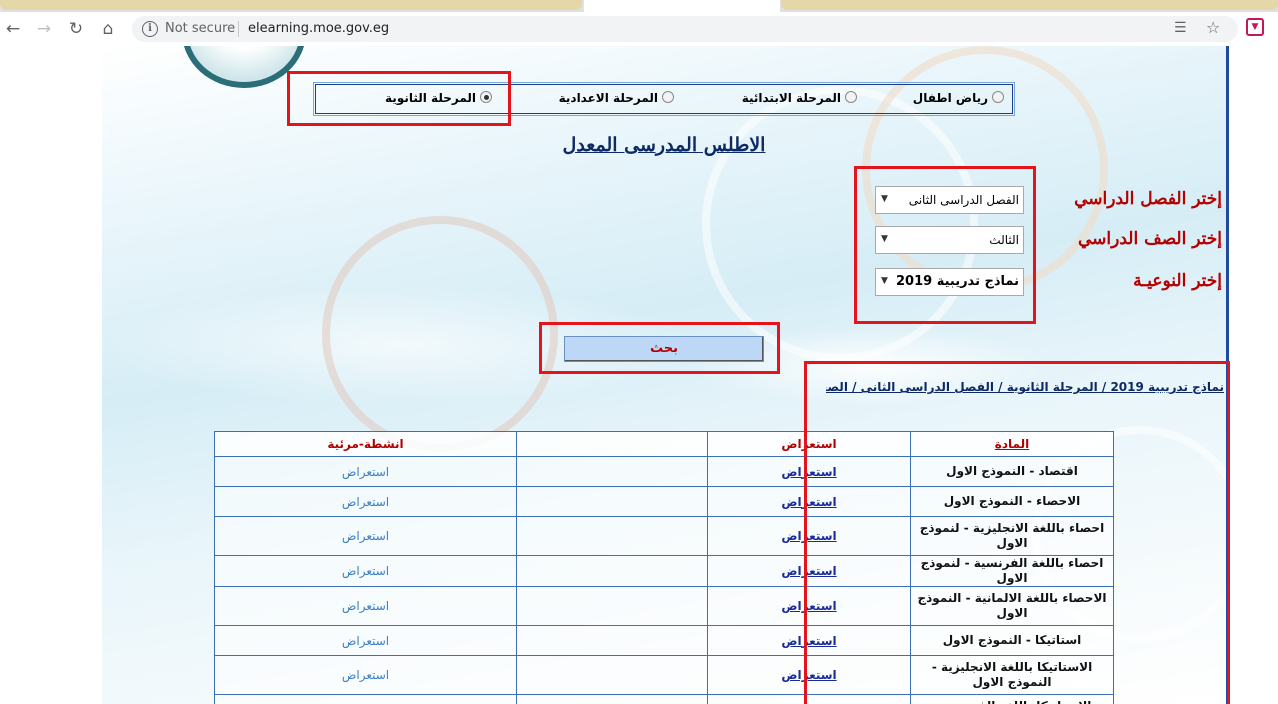 Image resolution: width=1278 pixels, height=704 pixels. I want to click on header-subject: المادة, so click(1012, 444).